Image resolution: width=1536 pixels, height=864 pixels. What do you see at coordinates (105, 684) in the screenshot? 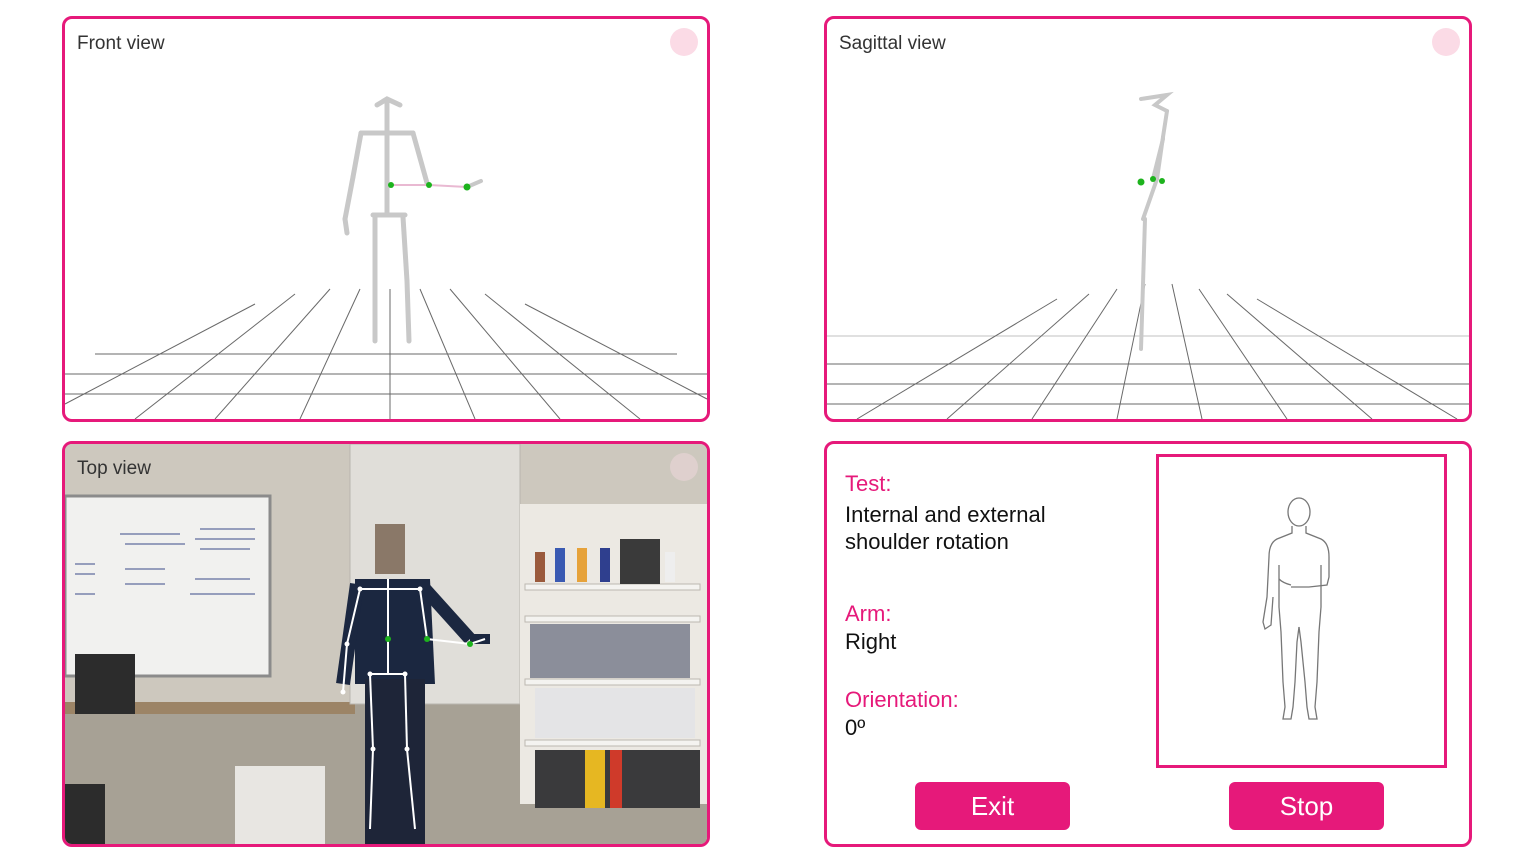
I see `chair` at bounding box center [105, 684].